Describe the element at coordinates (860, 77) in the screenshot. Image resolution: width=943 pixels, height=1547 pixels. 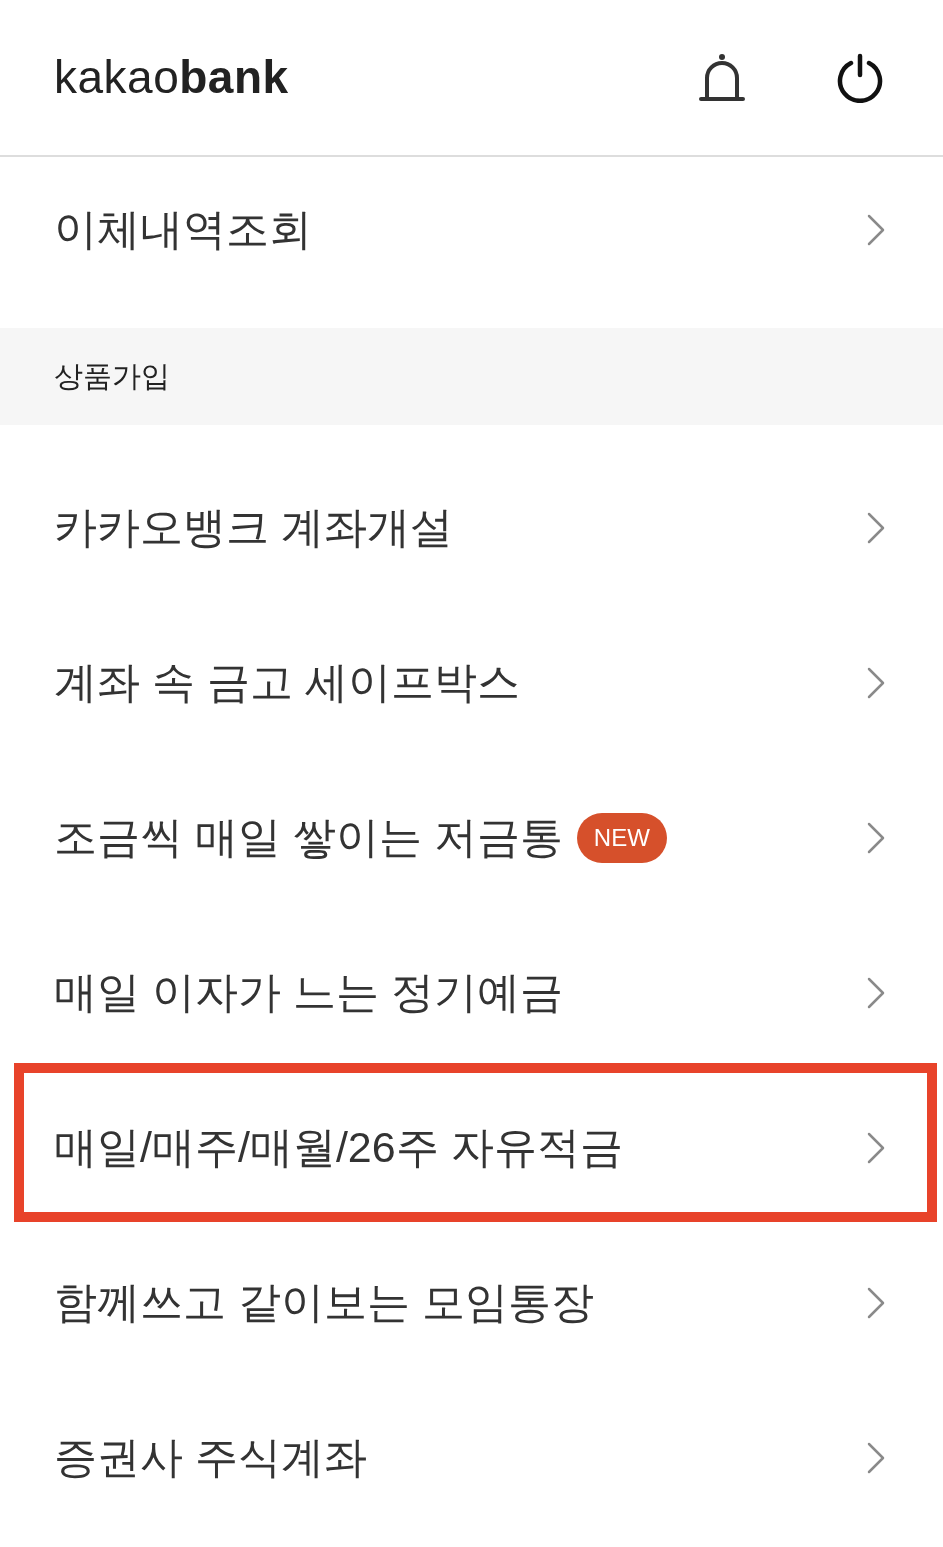
I see `power-icon` at that location.